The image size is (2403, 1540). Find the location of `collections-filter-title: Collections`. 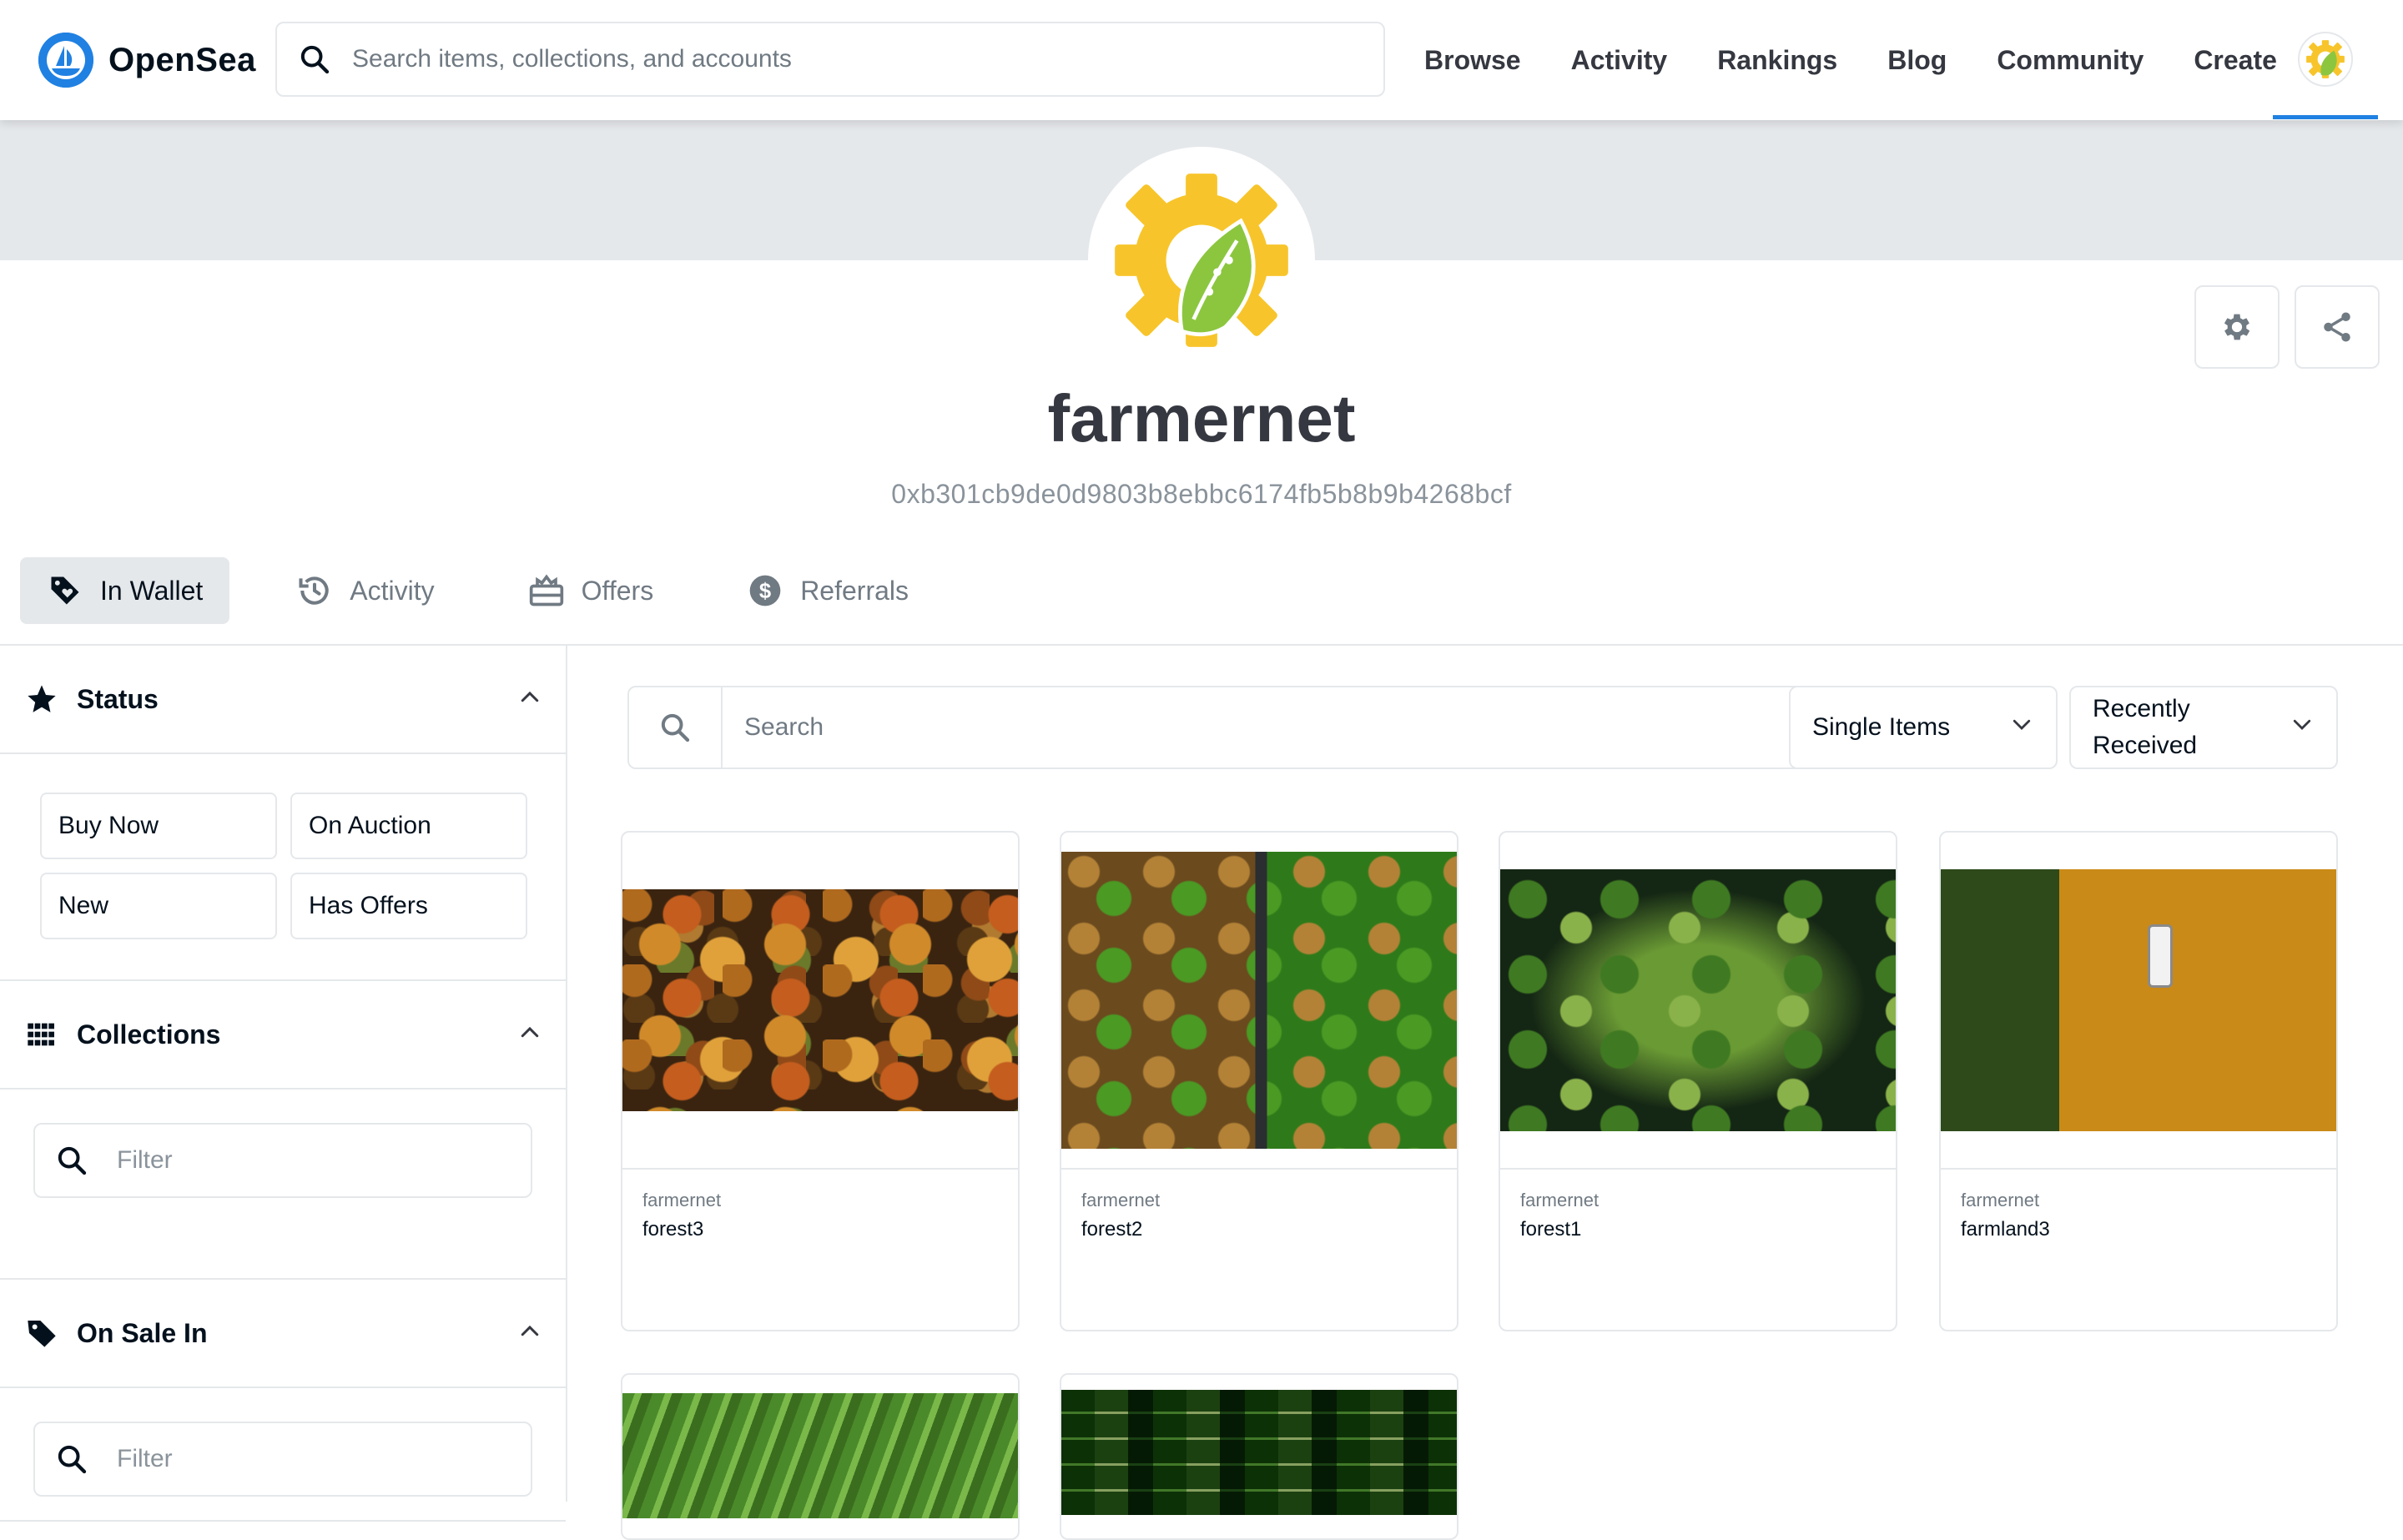

collections-filter-title: Collections is located at coordinates (149, 1034).